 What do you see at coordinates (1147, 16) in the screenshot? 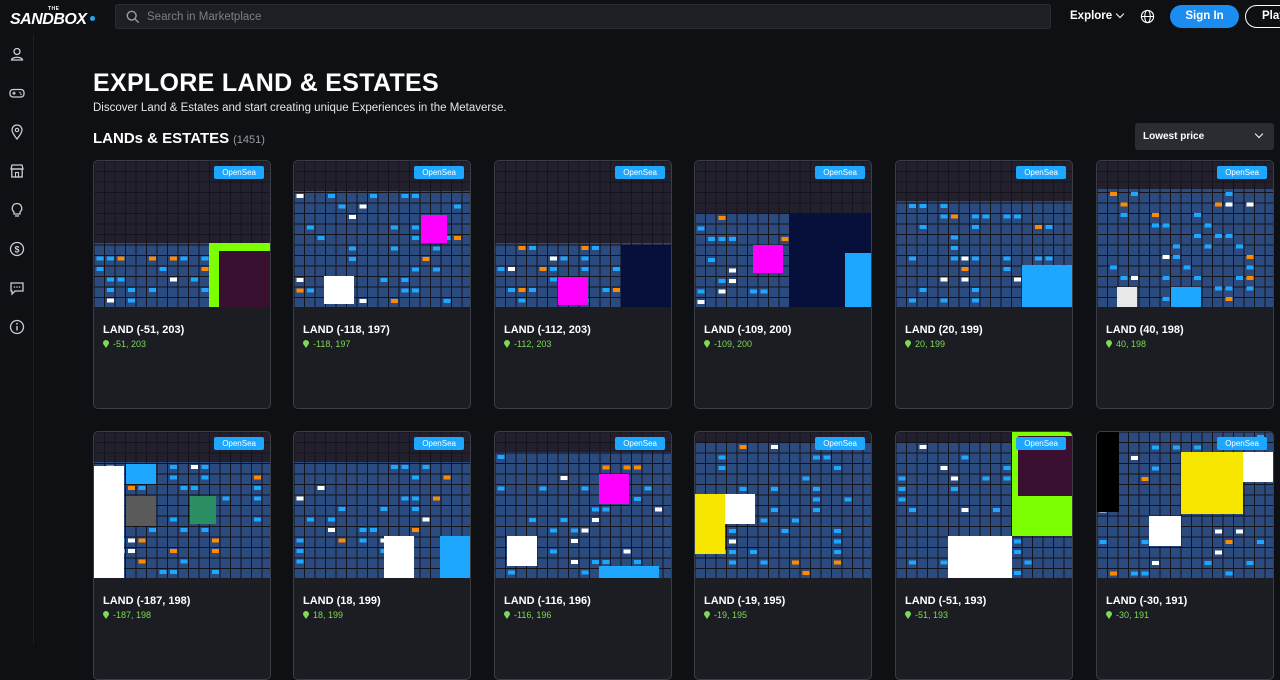
I see `globe-icon` at bounding box center [1147, 16].